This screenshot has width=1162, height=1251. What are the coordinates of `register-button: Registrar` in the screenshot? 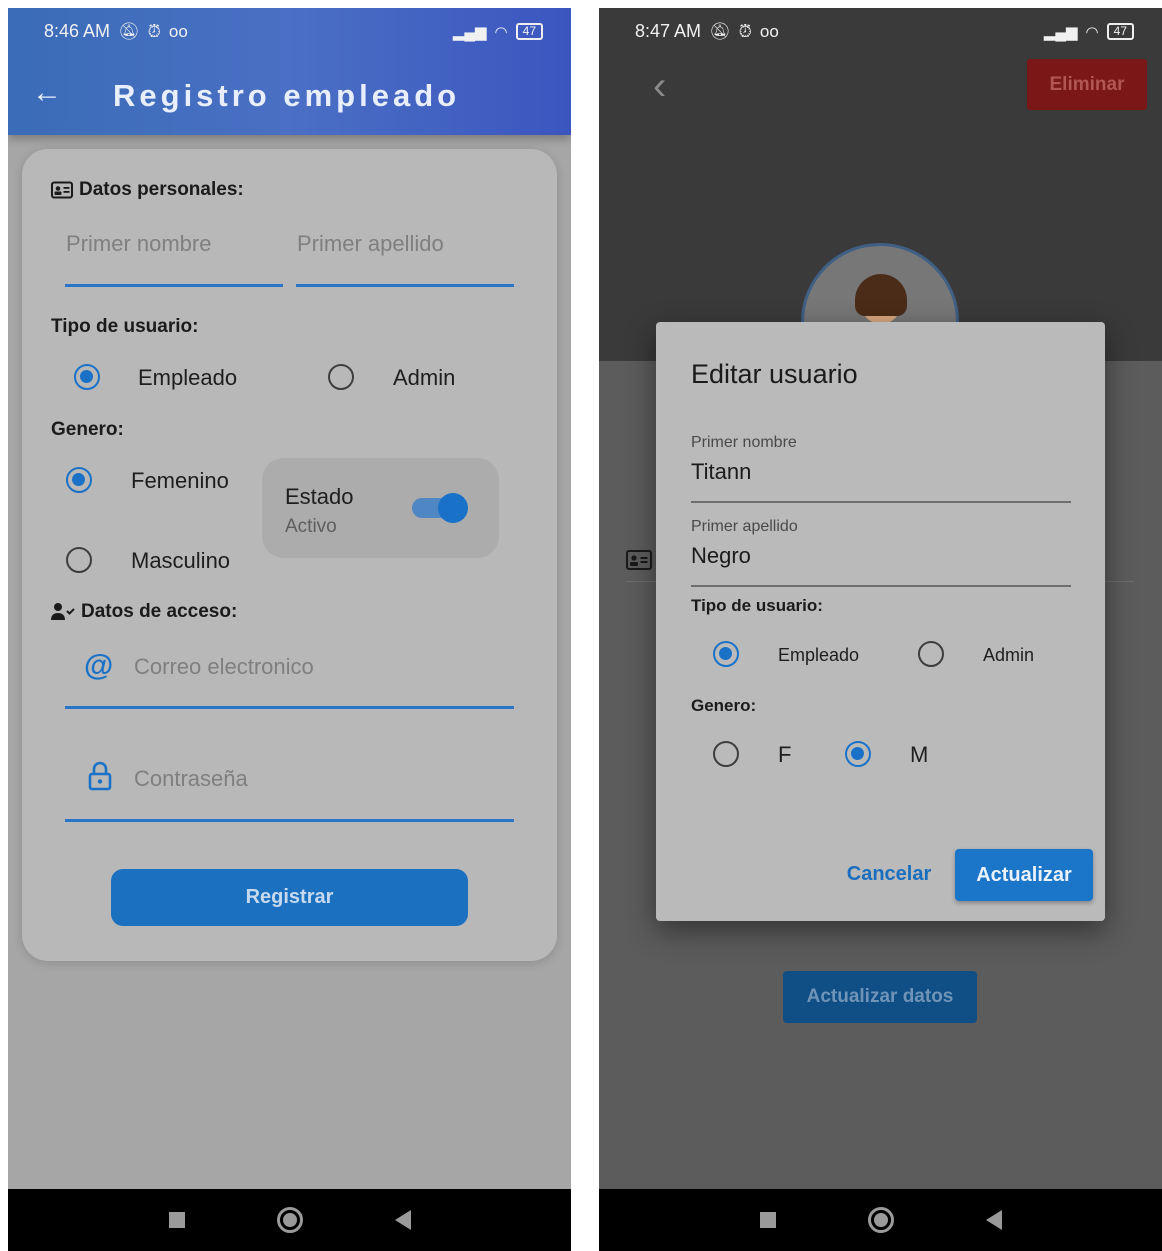 It's located at (289, 897).